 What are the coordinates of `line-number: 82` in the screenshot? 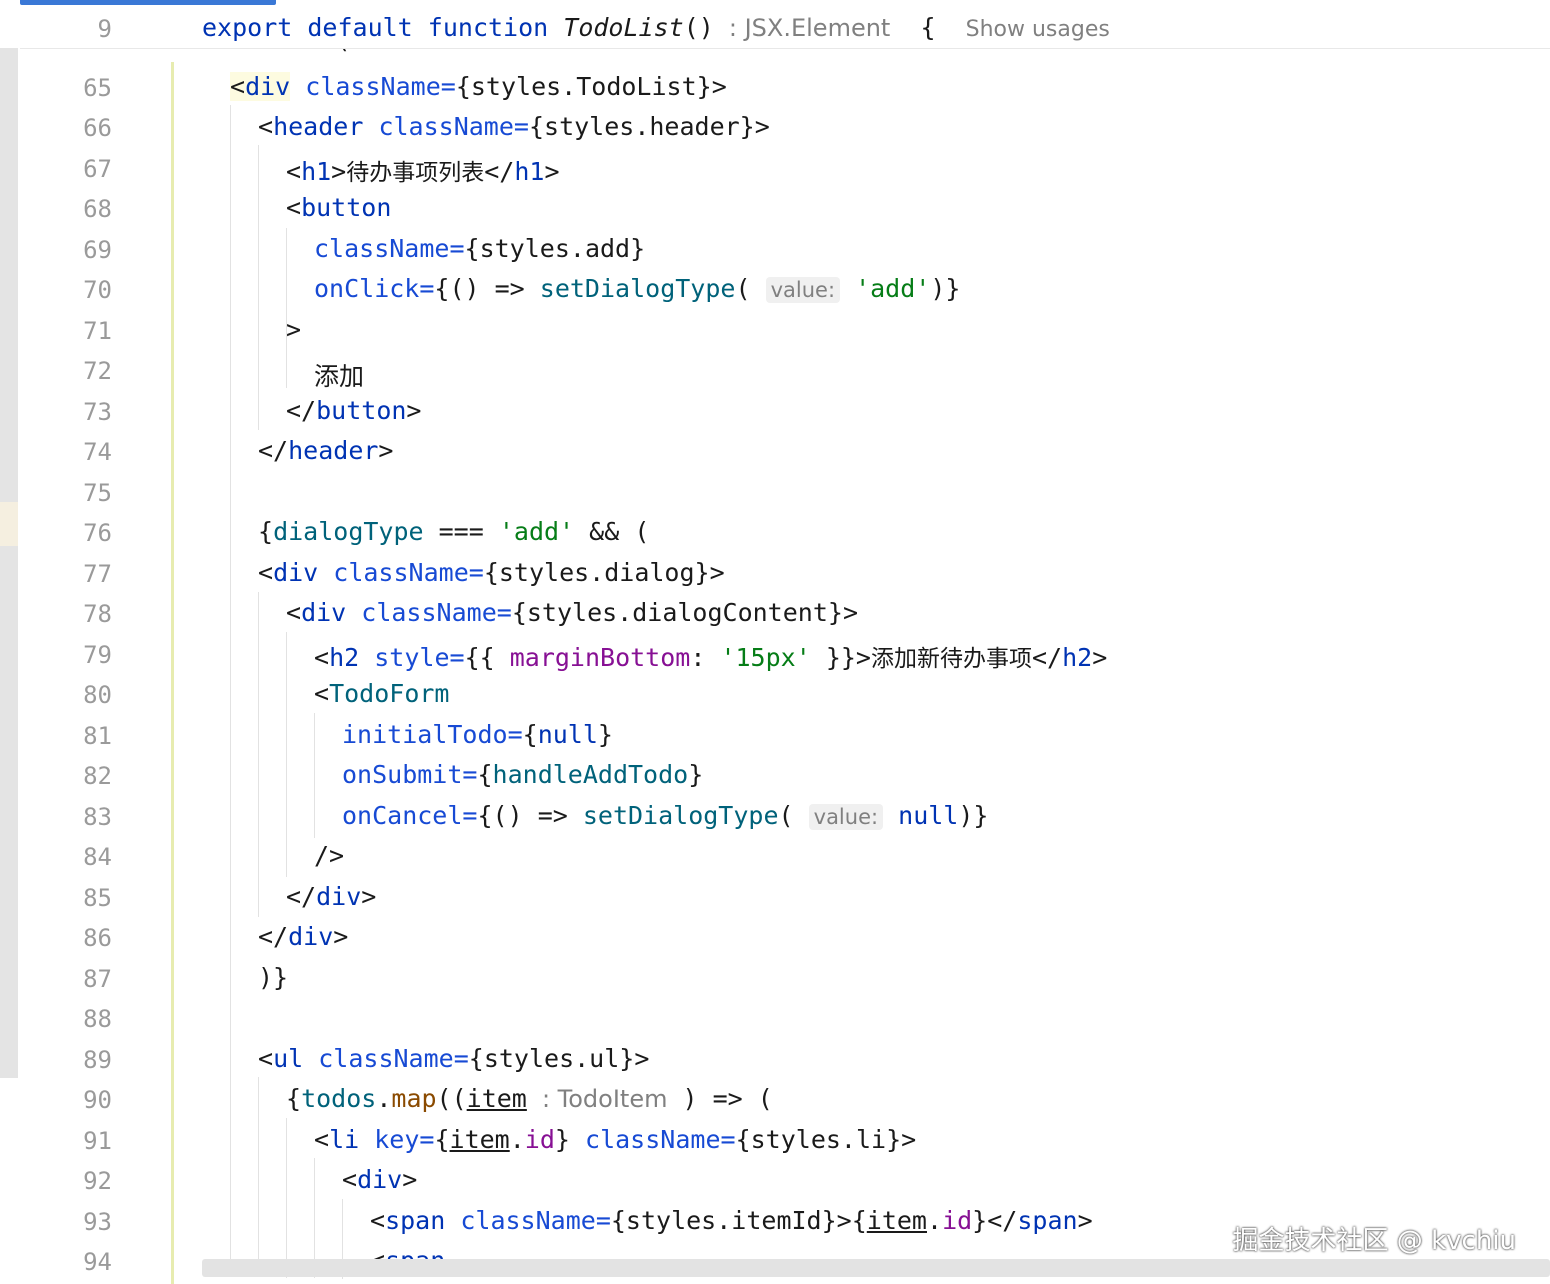 It's located at (97, 776).